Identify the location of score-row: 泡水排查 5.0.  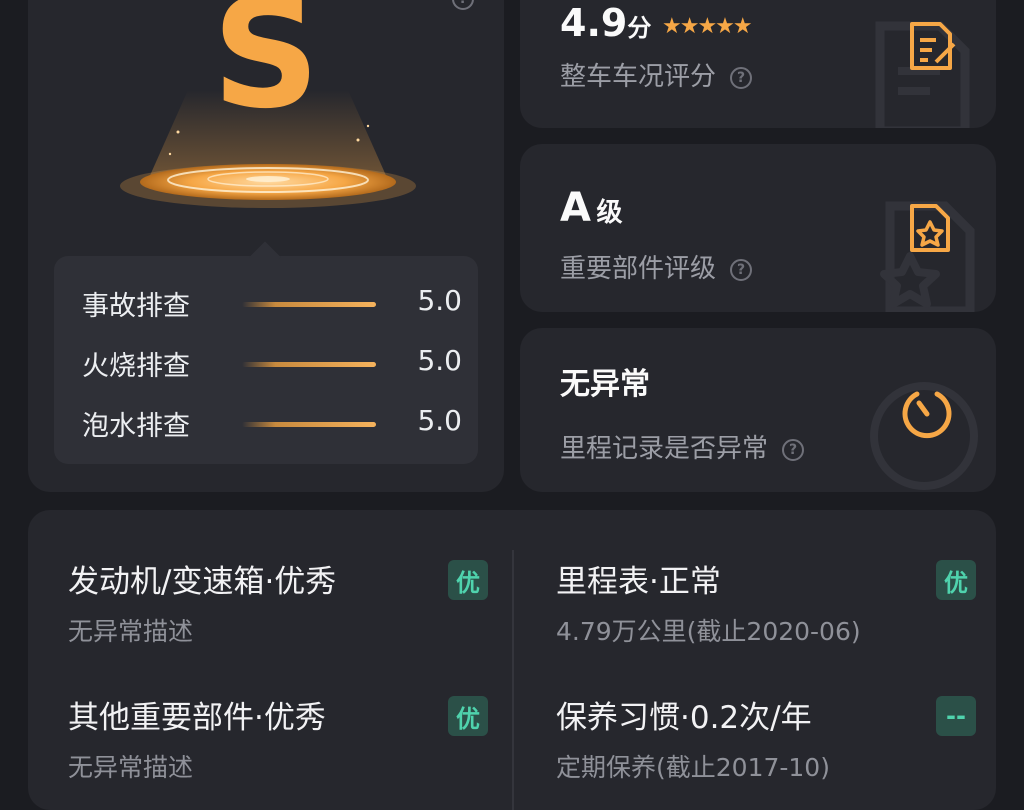
(272, 424).